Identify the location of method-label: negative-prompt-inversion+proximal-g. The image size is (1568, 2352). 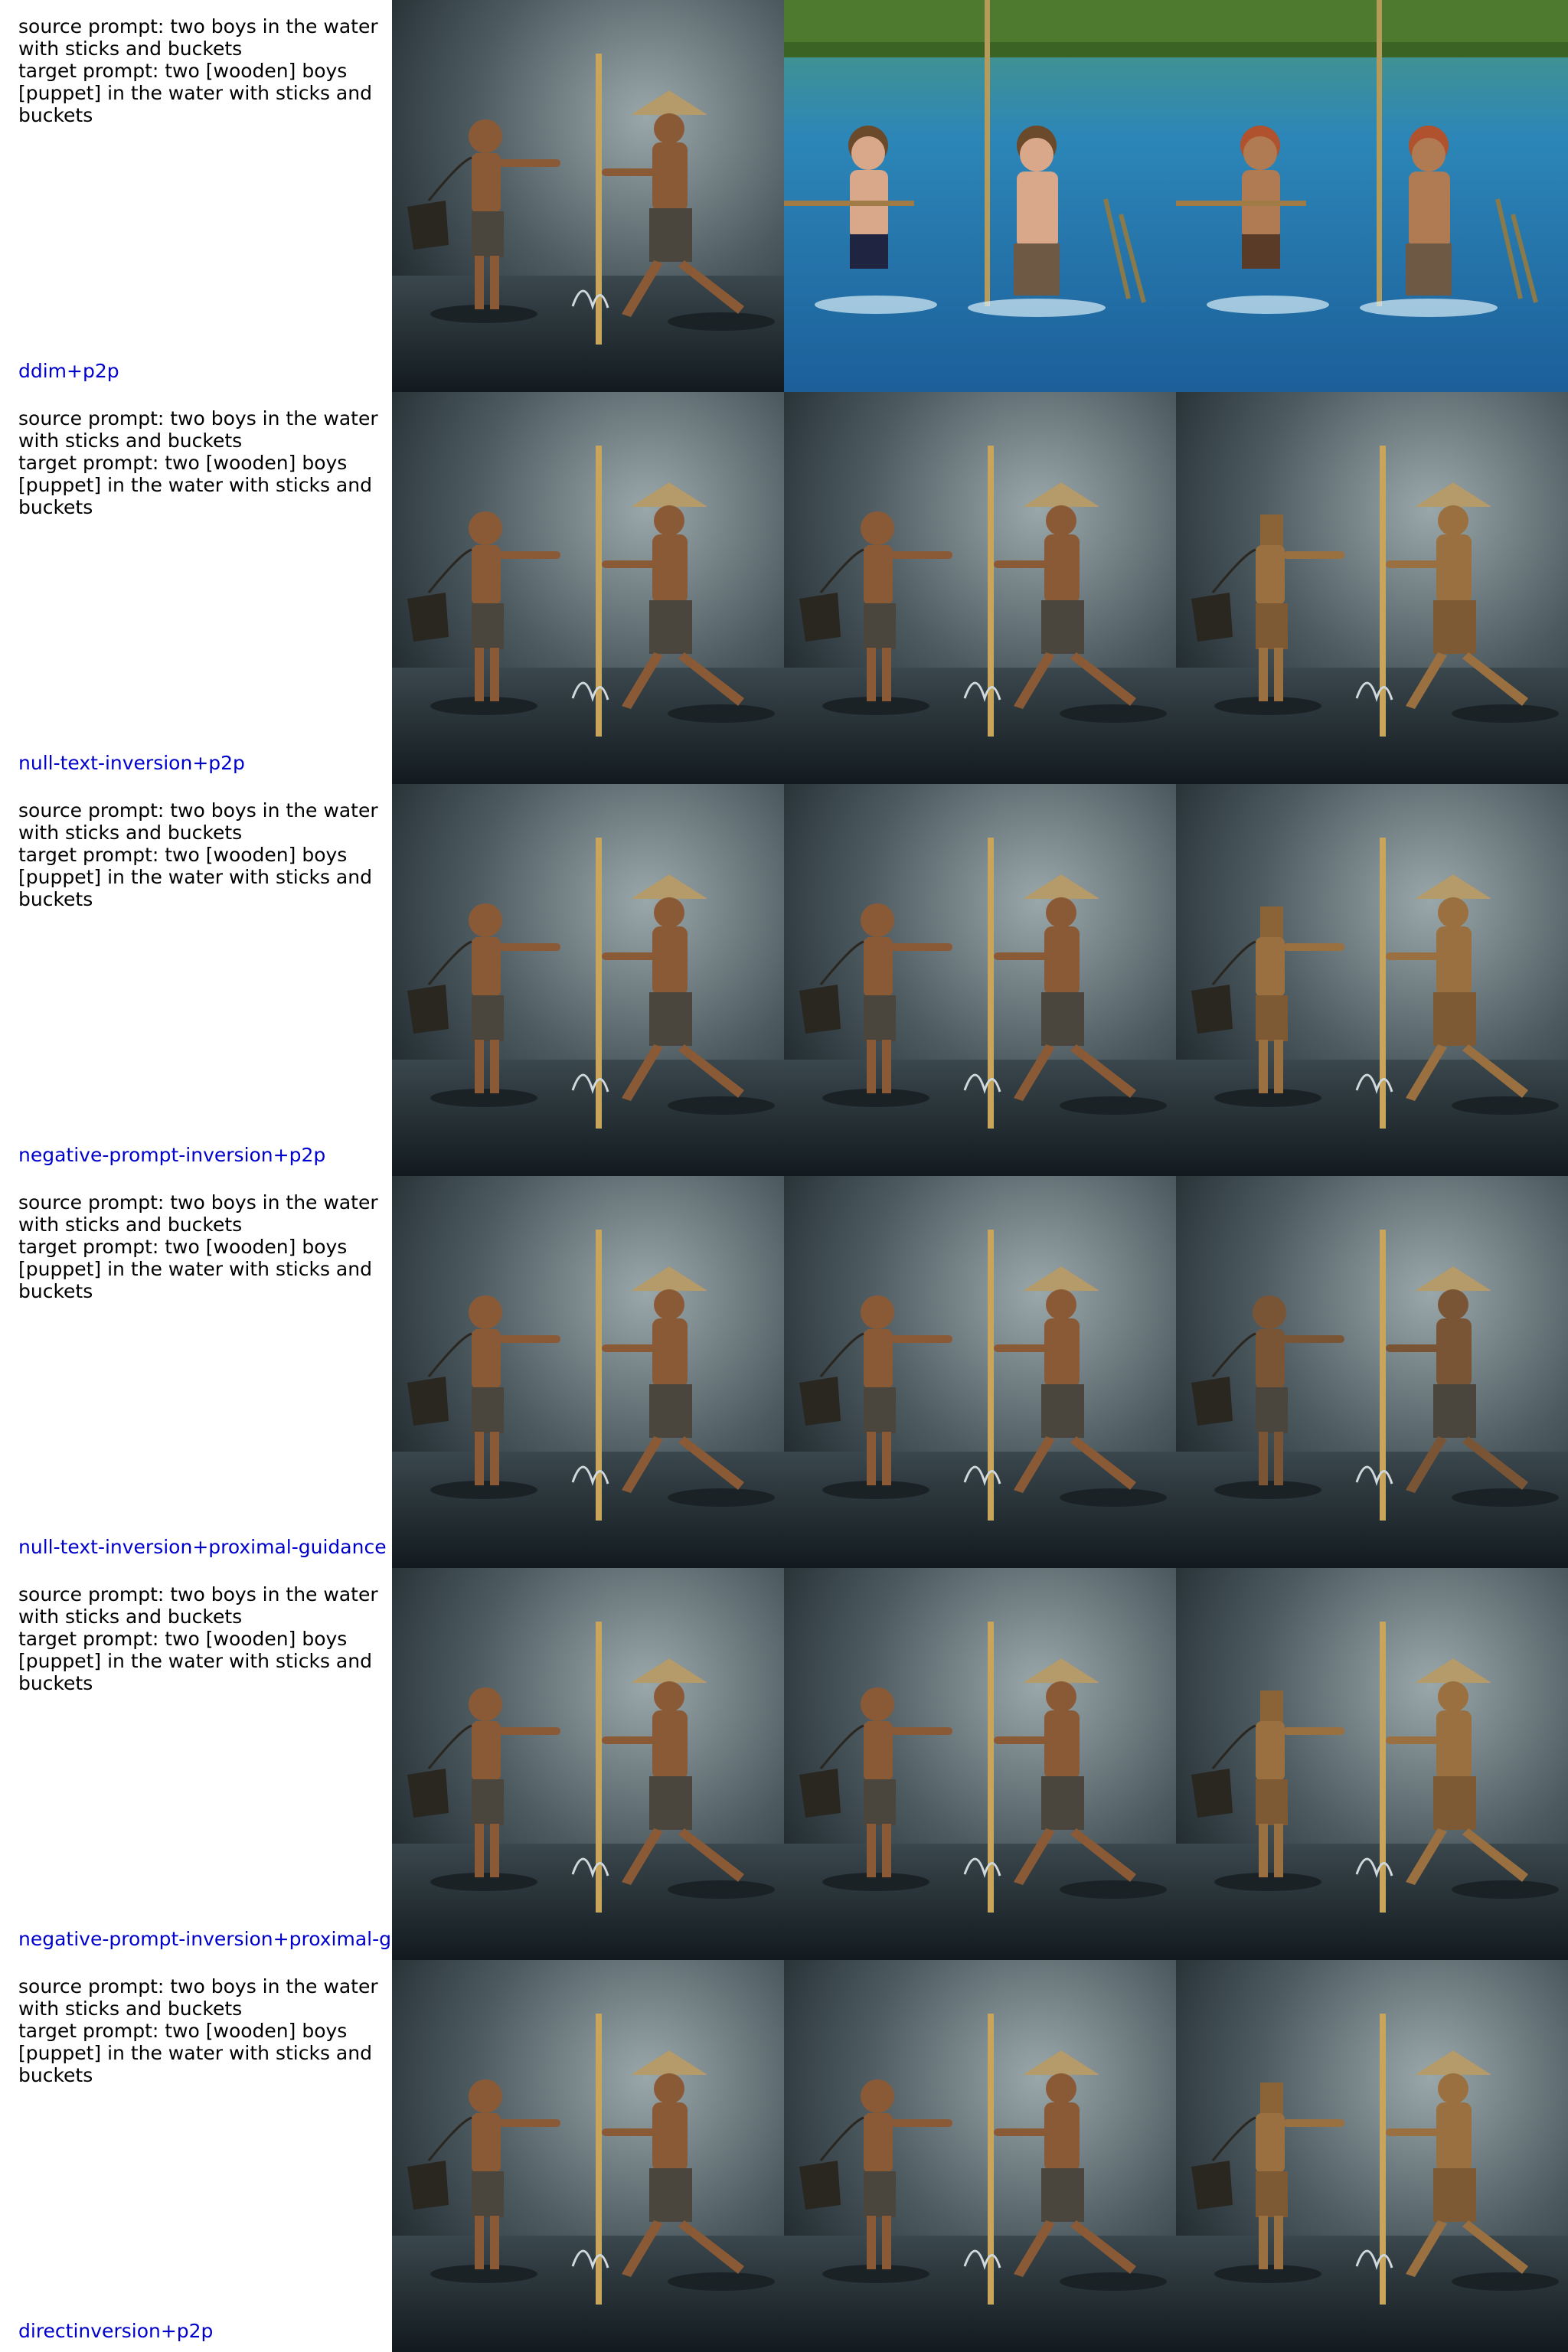
(204, 1939).